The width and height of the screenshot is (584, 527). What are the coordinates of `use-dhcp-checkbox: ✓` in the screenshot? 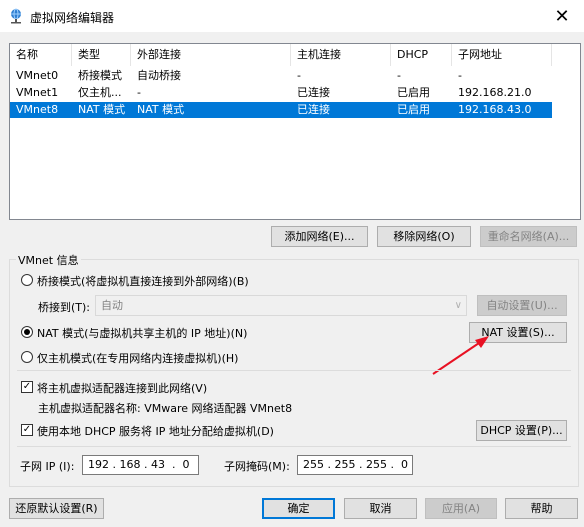 It's located at (27, 430).